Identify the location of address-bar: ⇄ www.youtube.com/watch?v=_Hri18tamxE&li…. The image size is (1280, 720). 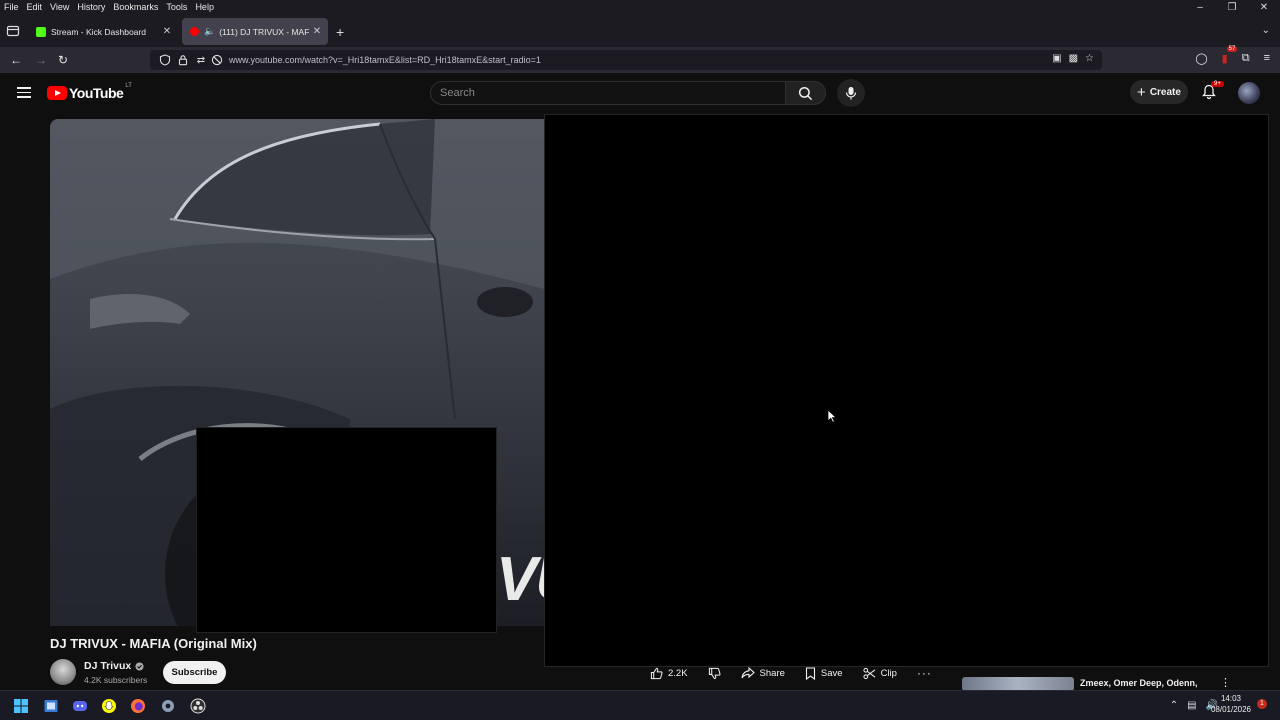
(626, 60).